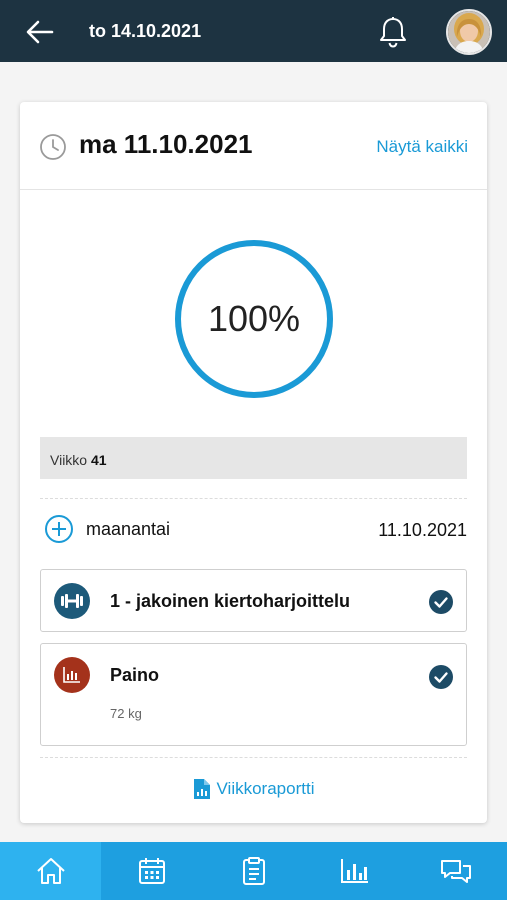 Image resolution: width=507 pixels, height=900 pixels. I want to click on avatar, so click(469, 32).